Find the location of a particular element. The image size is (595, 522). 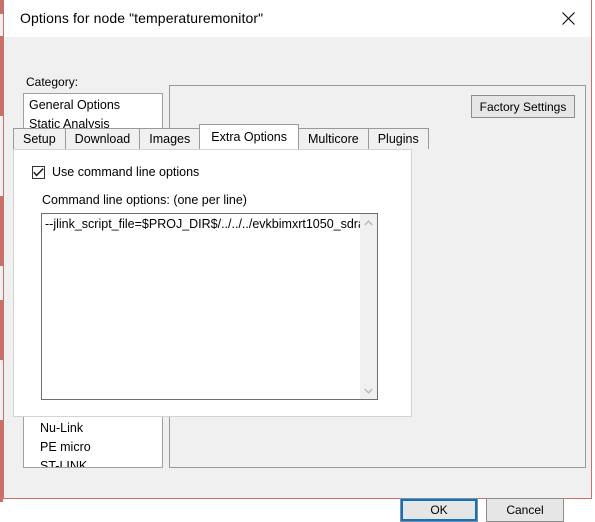

chevron-up-icon is located at coordinates (368, 222).